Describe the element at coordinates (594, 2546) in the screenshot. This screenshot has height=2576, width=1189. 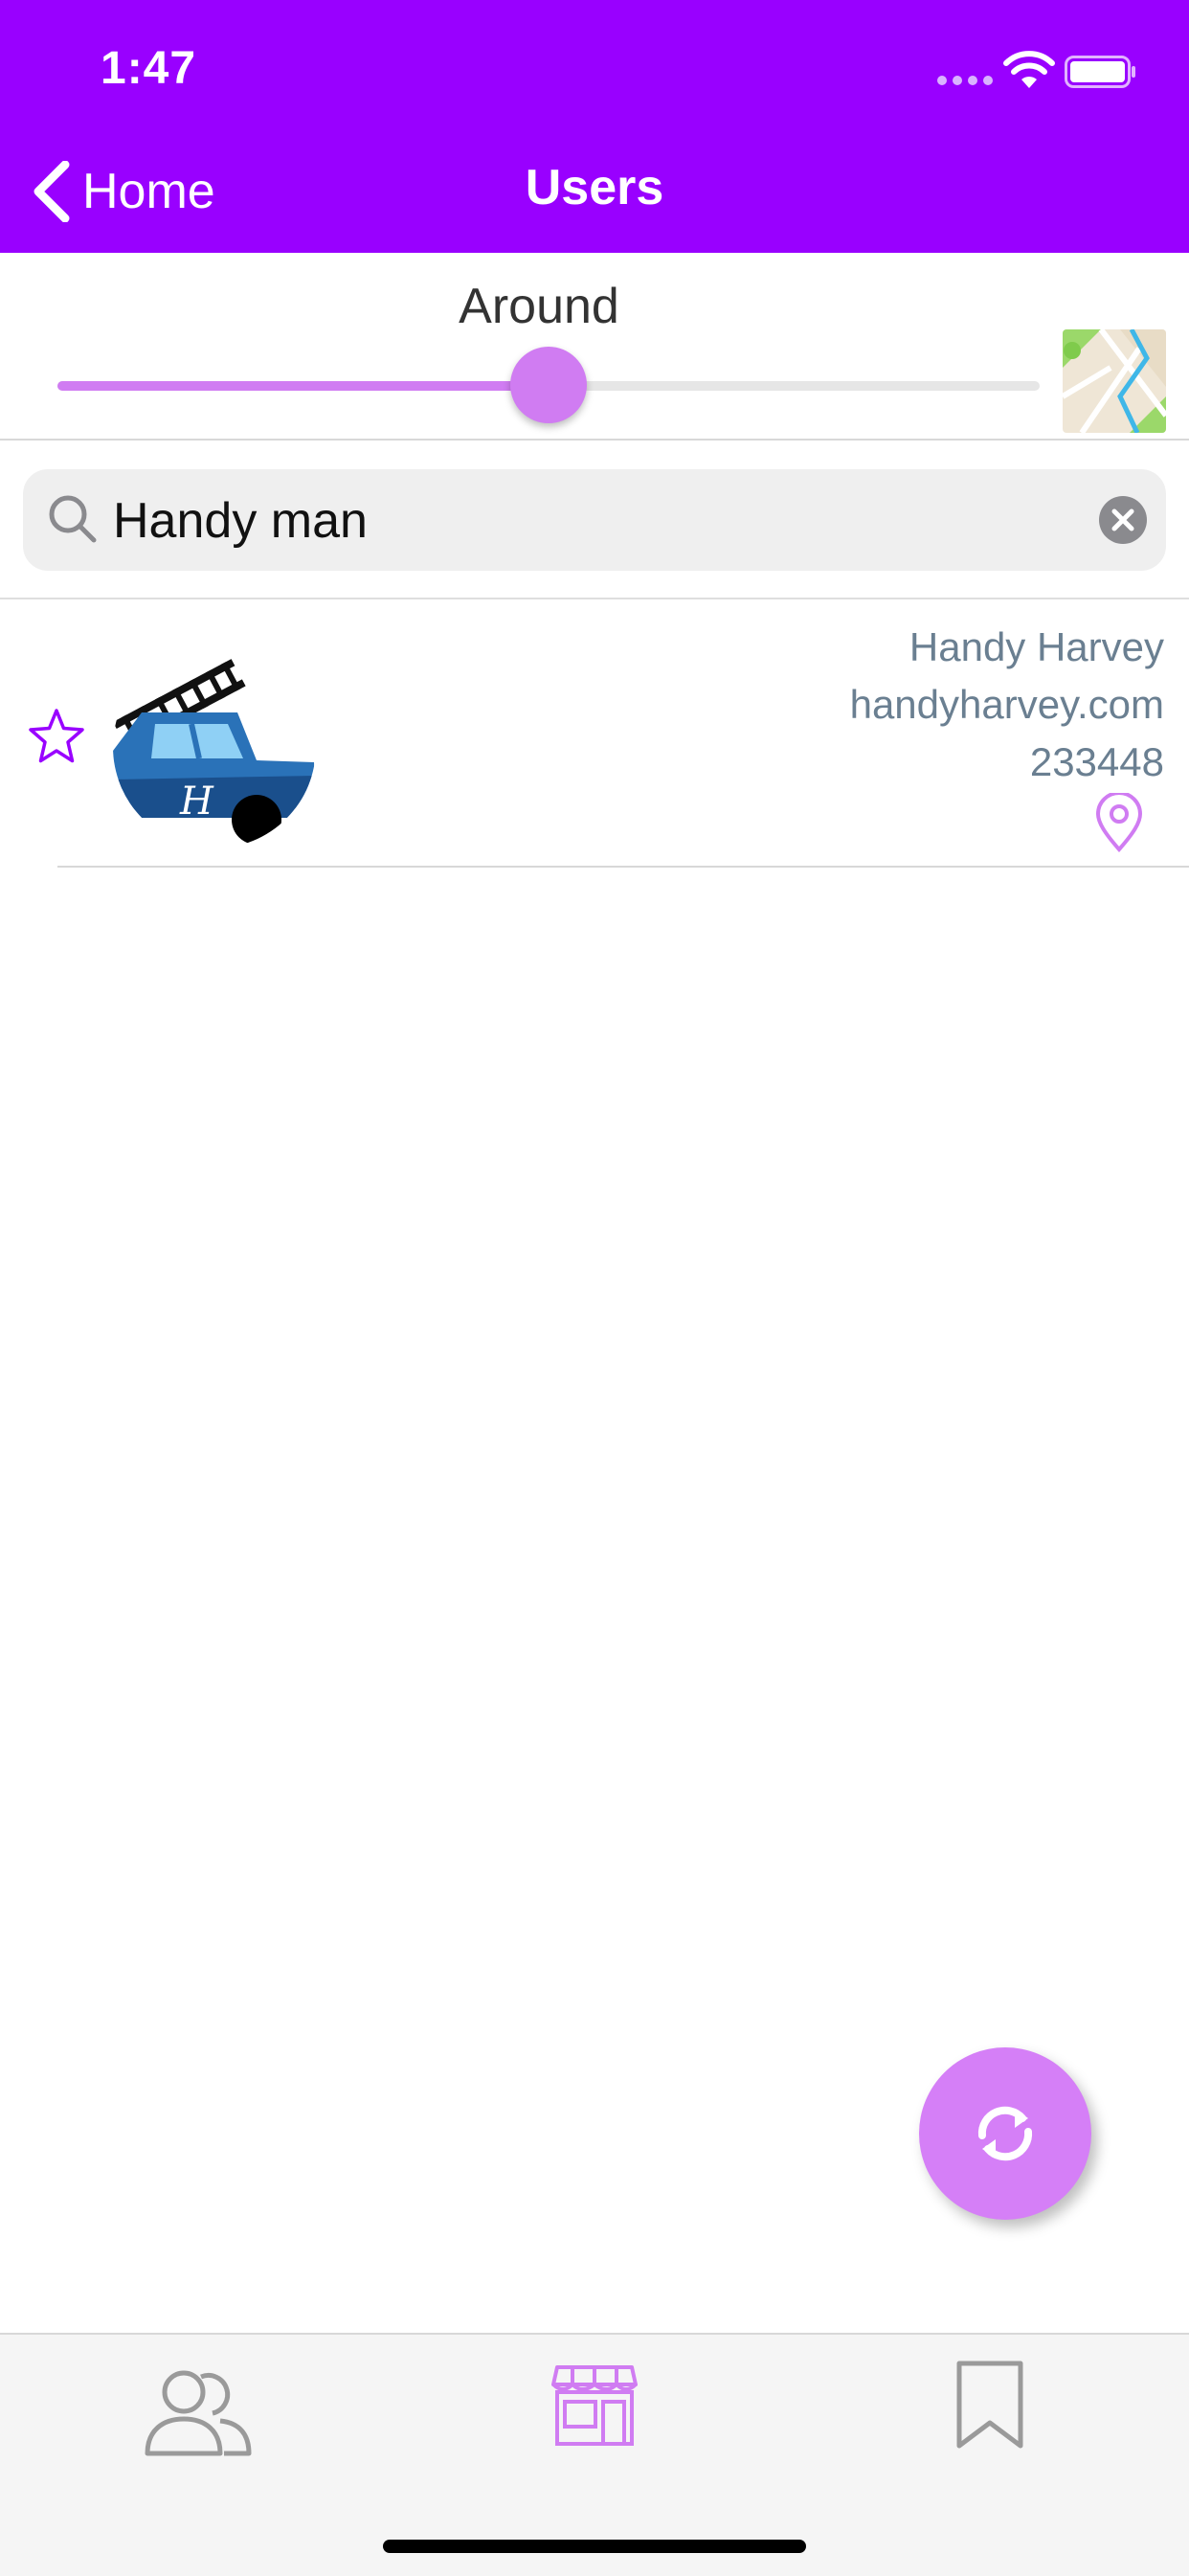
I see `home-indicator` at that location.